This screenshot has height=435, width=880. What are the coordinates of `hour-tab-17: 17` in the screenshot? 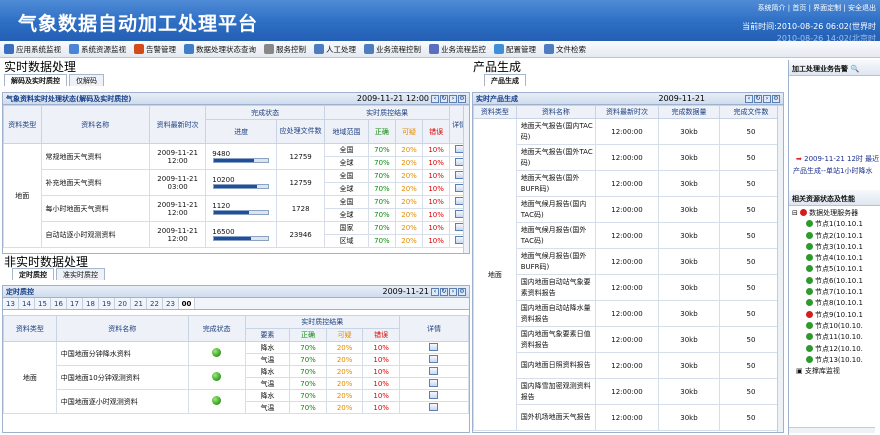 It's located at (75, 303).